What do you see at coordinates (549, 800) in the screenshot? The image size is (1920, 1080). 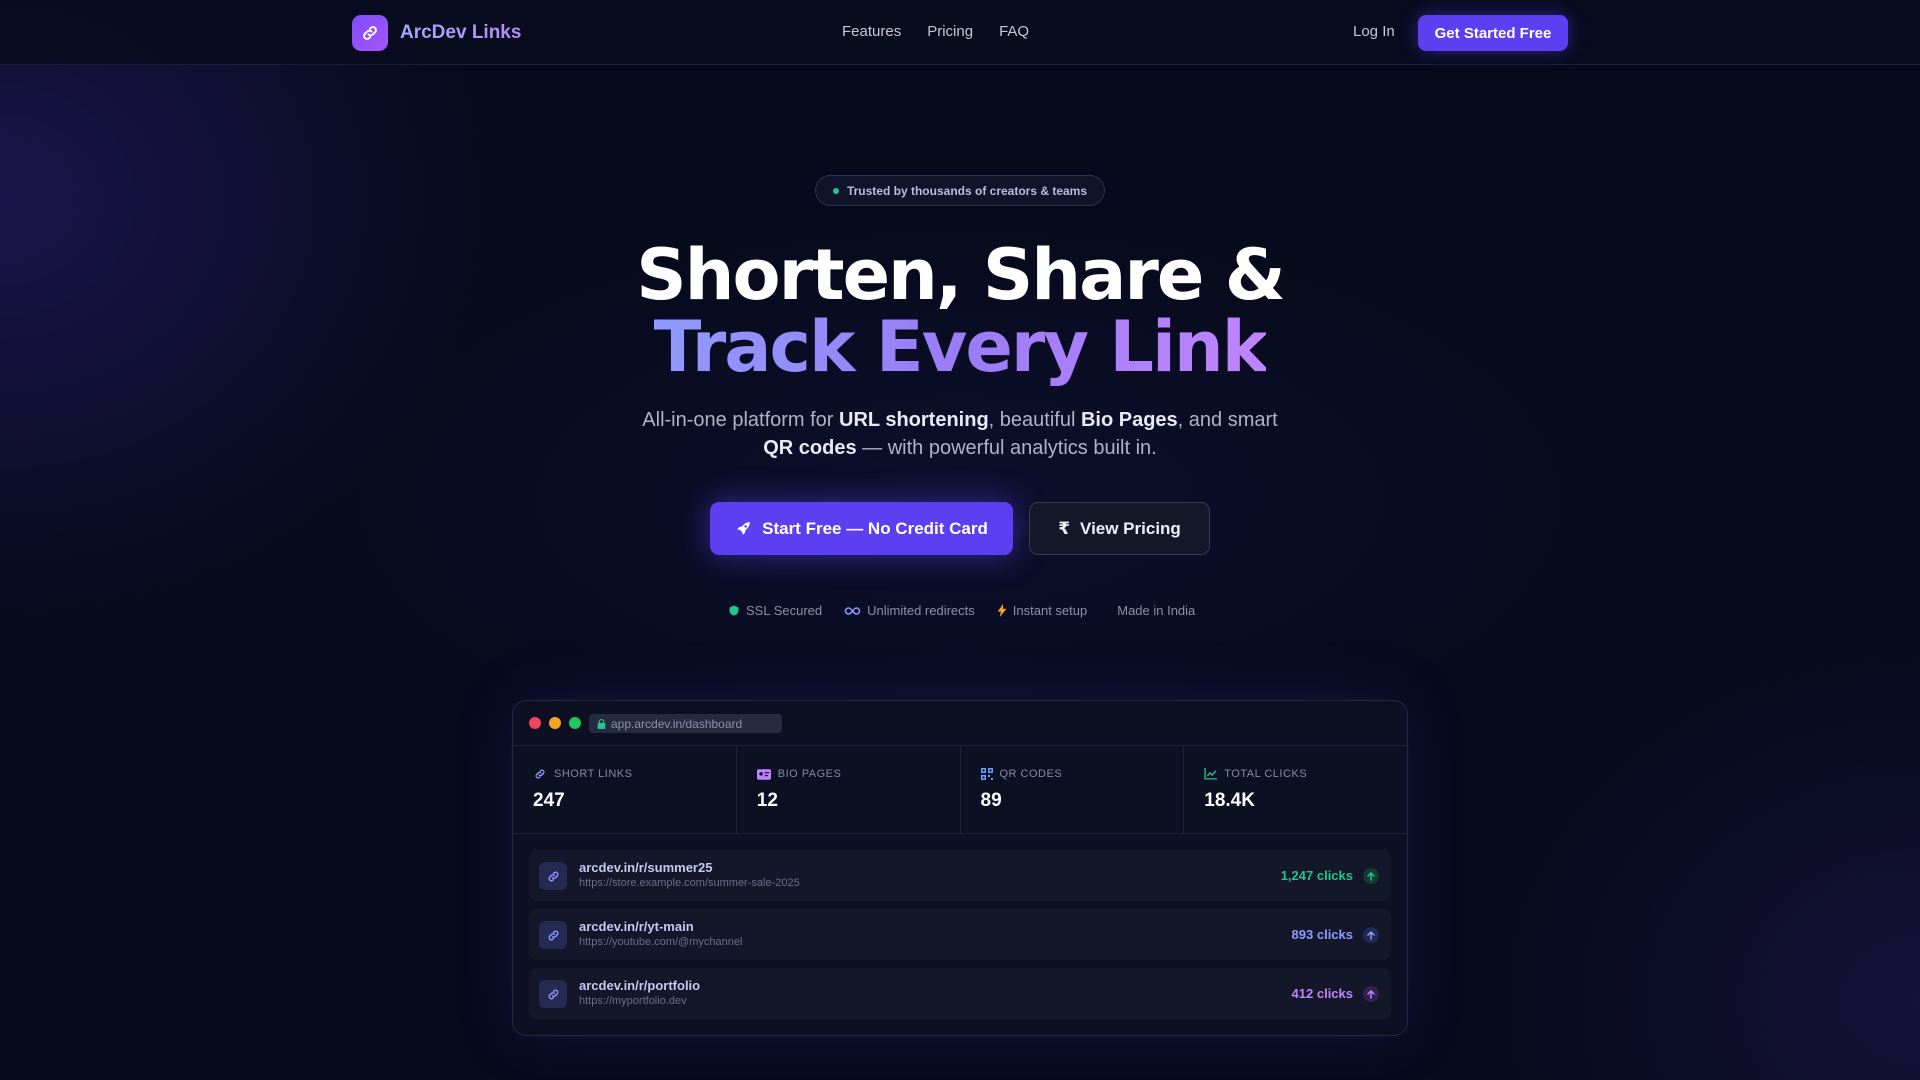 I see `stat-value: 247` at bounding box center [549, 800].